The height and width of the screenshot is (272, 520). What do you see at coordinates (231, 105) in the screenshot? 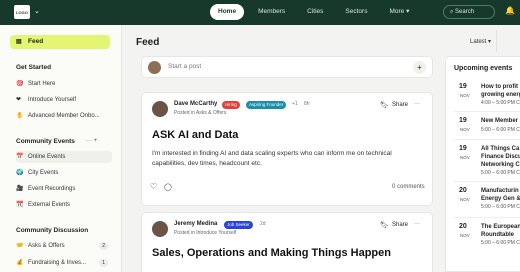
I see `tag-badge: Hiring` at bounding box center [231, 105].